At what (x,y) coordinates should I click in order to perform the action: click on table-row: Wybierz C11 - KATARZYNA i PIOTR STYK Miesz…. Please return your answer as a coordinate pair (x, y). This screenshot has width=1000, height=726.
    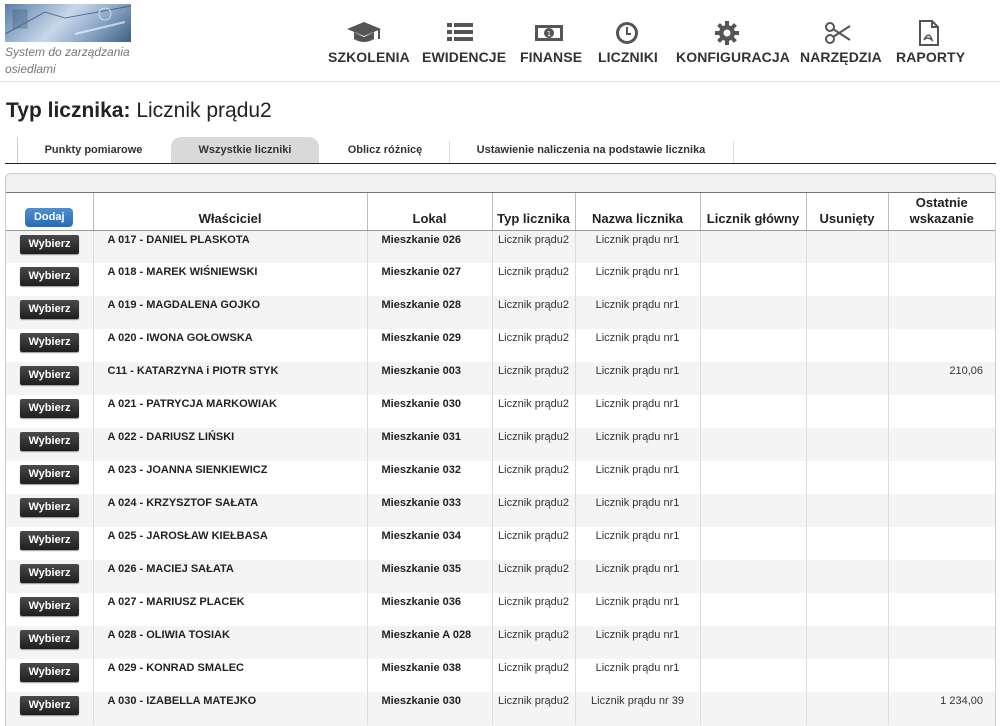
    Looking at the image, I should click on (500, 378).